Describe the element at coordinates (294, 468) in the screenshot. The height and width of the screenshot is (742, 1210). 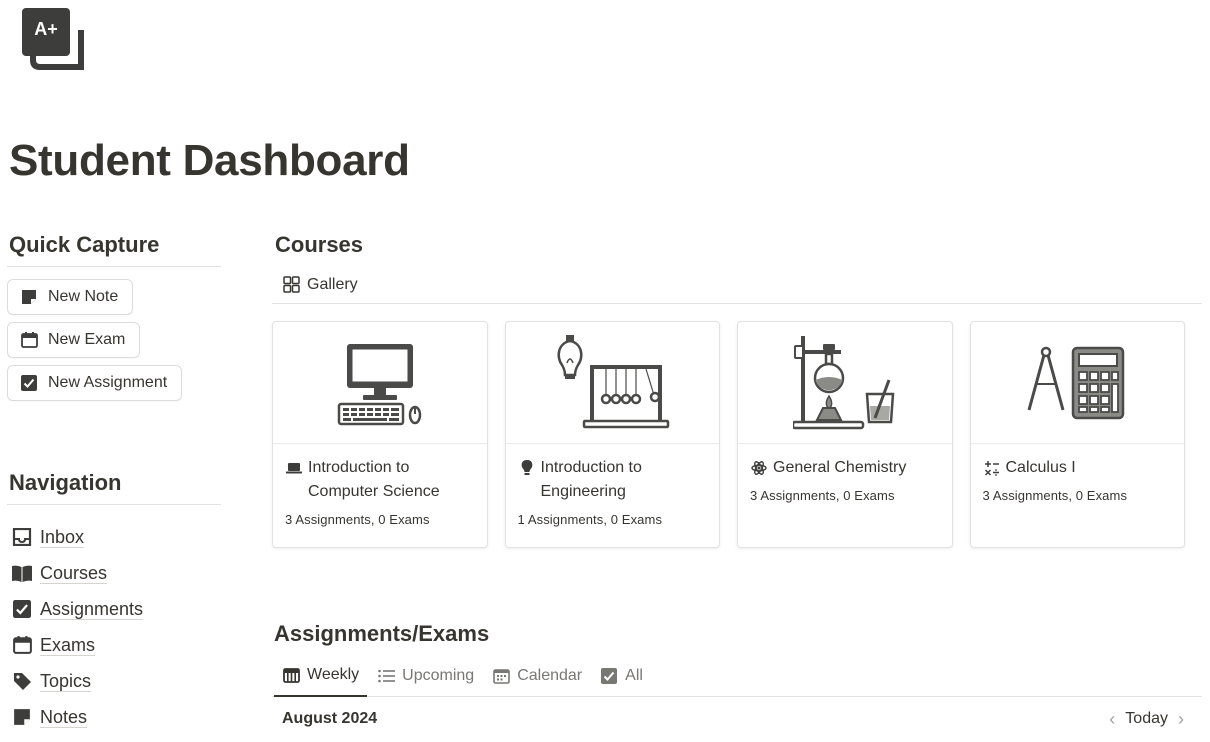
I see `laptop-icon` at that location.